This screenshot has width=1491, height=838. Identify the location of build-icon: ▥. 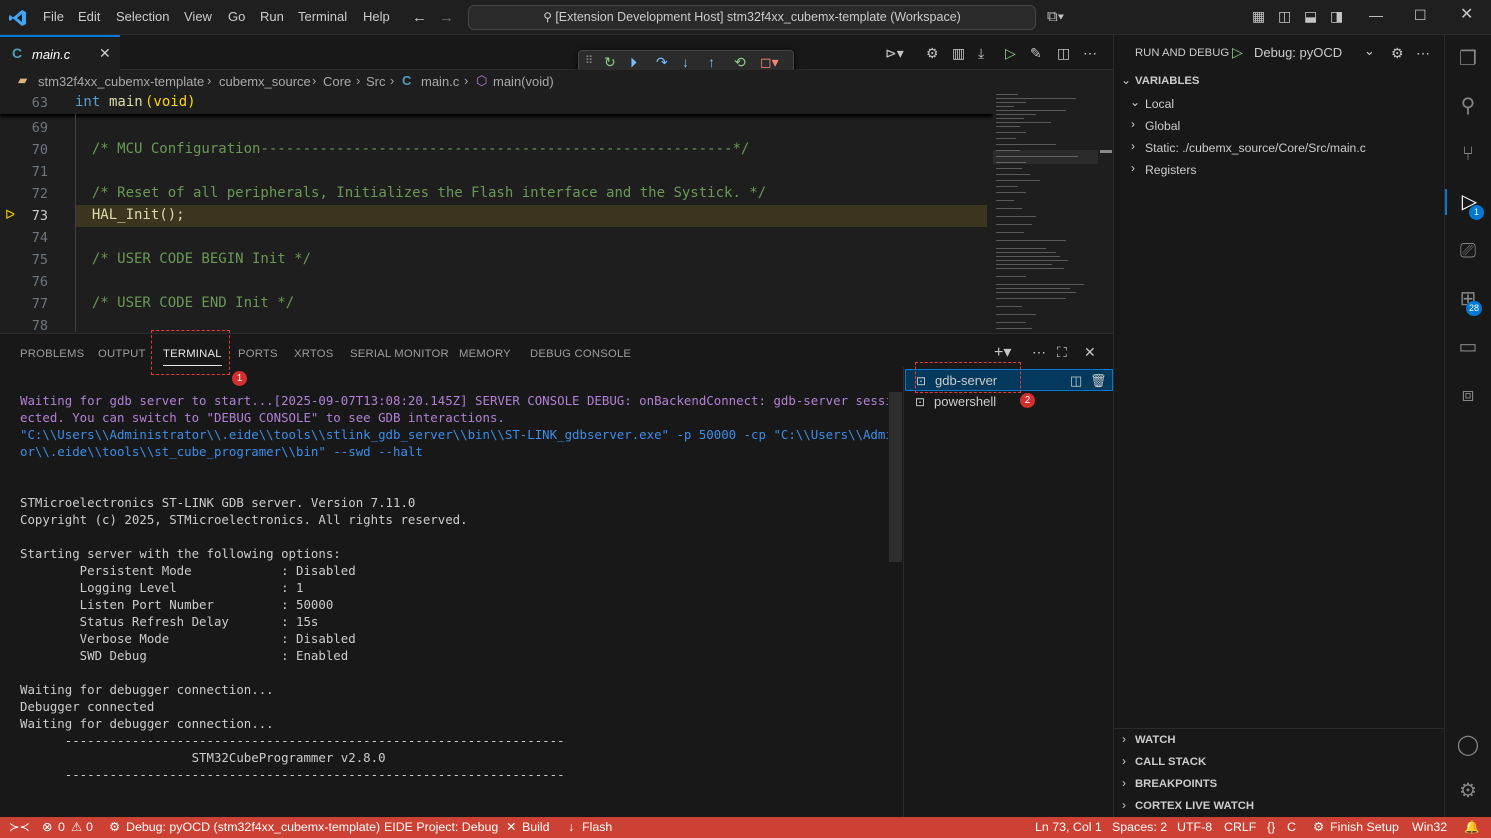
(958, 53).